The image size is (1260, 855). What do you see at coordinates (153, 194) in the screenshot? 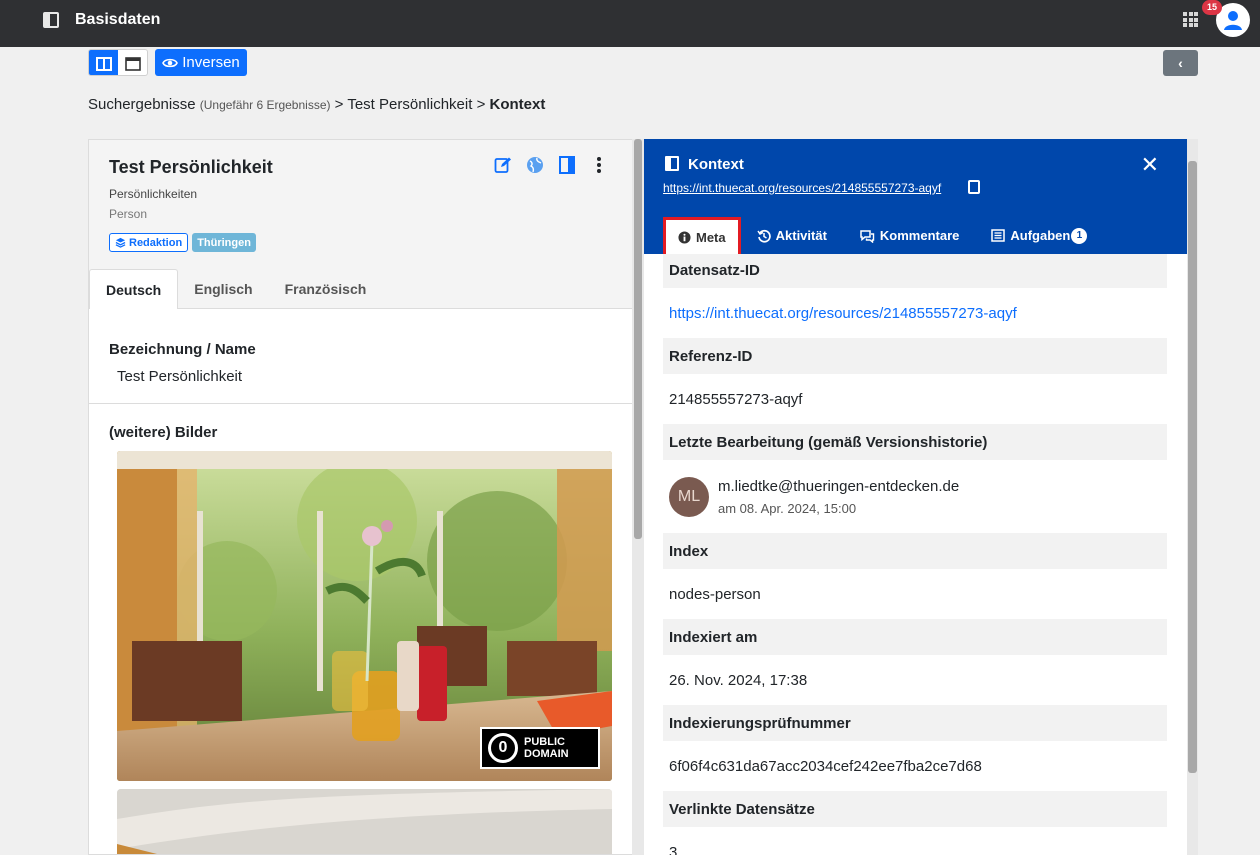
I see `record-category: Persönlichkeiten` at bounding box center [153, 194].